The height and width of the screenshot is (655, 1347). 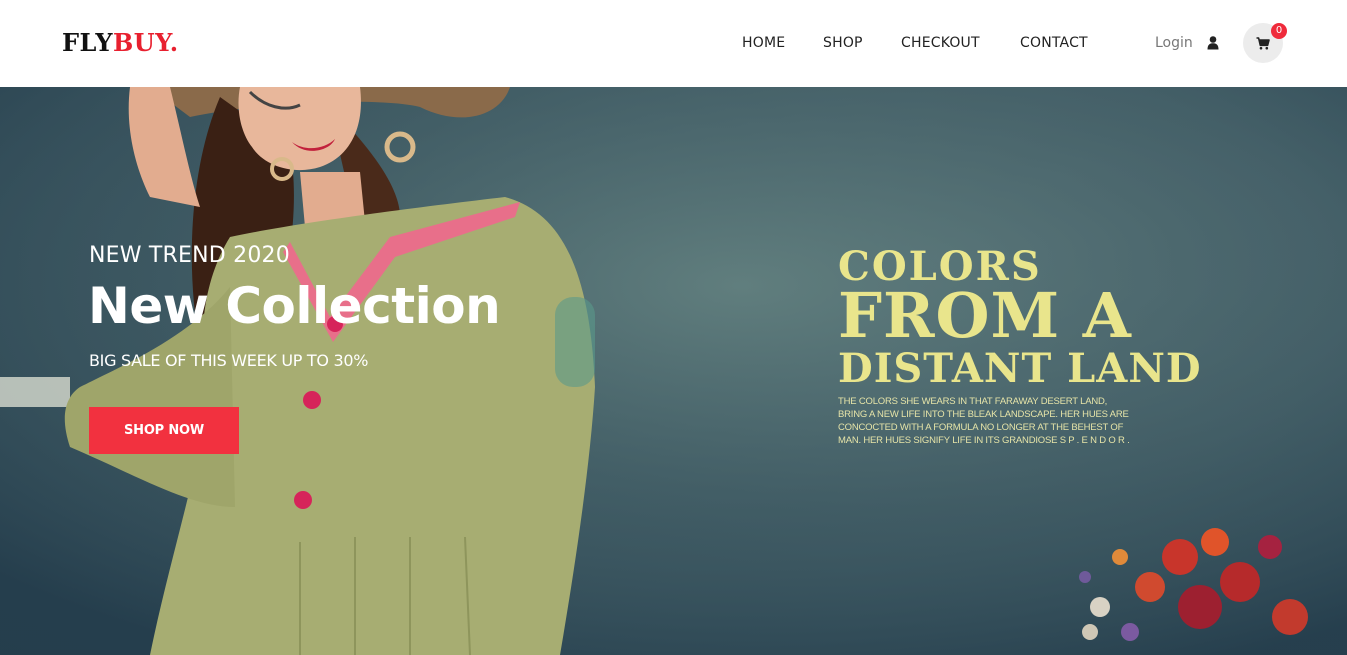 What do you see at coordinates (1279, 31) in the screenshot?
I see `cart-count-badge: 0` at bounding box center [1279, 31].